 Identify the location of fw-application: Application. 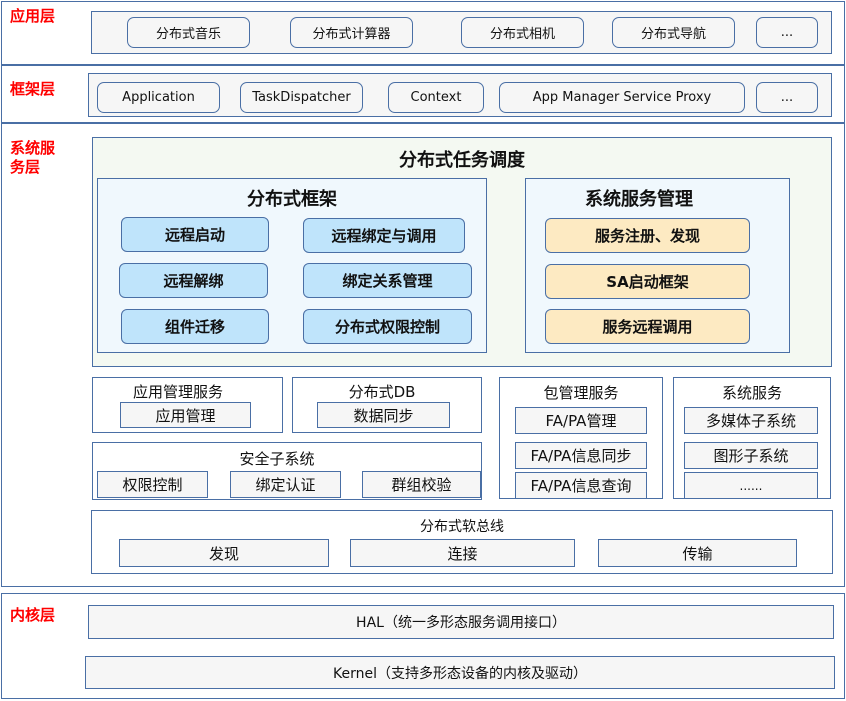
(158, 97).